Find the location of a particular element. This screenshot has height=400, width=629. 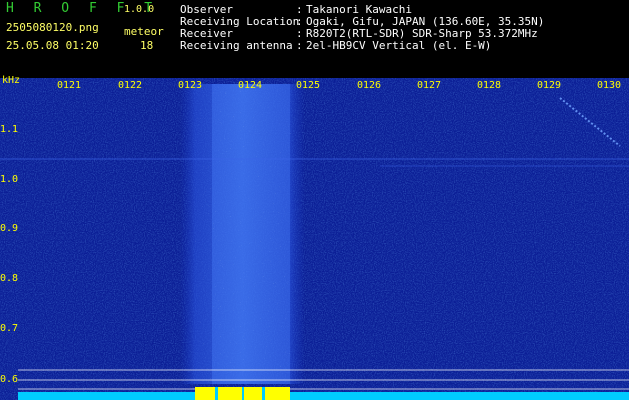

time-tick-label: 0122 is located at coordinates (130, 85).